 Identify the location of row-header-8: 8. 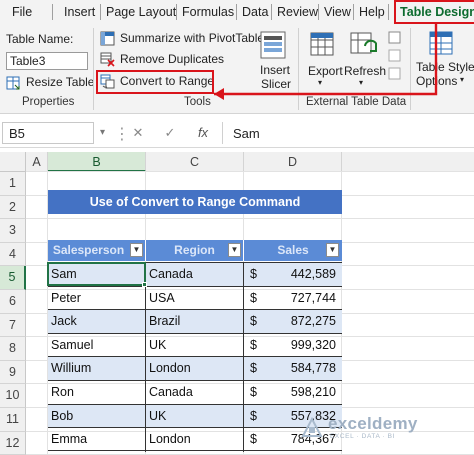
(13, 349).